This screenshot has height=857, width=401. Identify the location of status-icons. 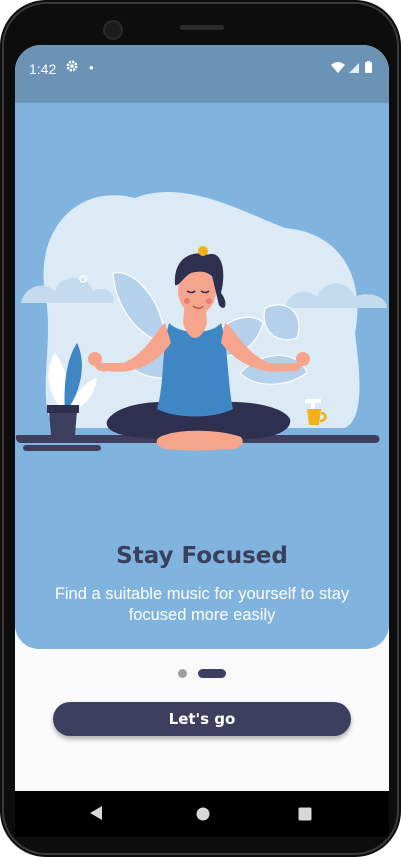
(354, 70).